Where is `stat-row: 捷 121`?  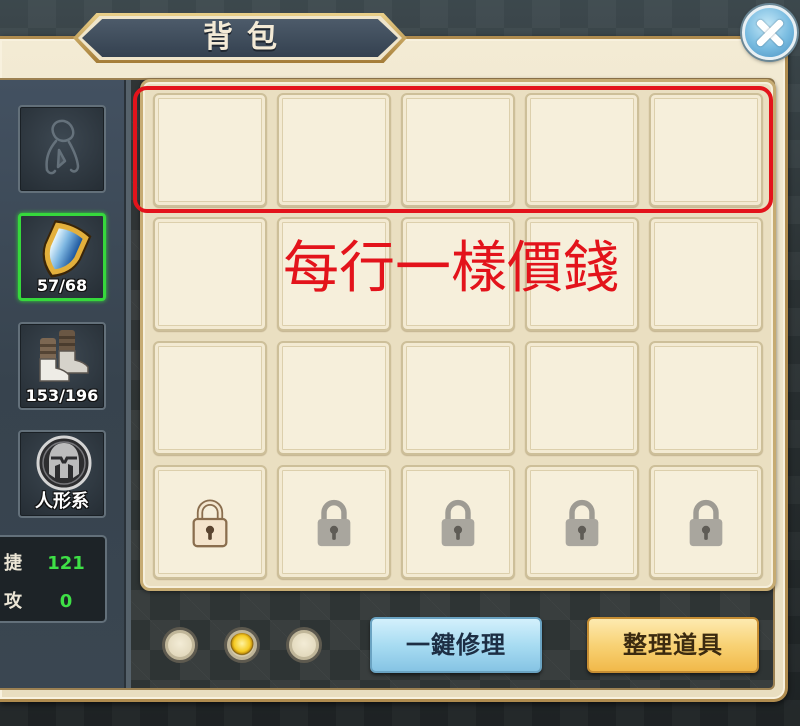
stat-row: 捷 121 is located at coordinates (52, 564).